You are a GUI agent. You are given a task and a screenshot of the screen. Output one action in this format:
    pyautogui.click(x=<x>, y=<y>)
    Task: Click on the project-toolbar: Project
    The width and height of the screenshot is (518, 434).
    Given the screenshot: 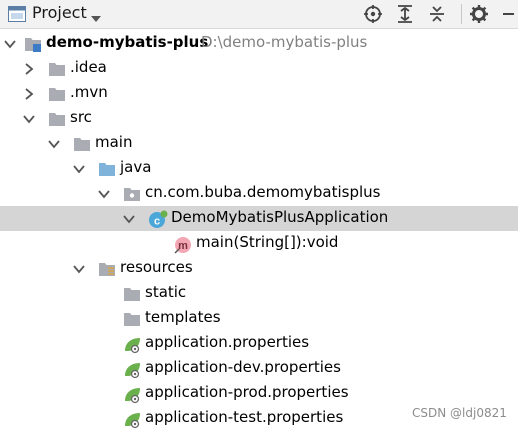 What is the action you would take?
    pyautogui.click(x=259, y=14)
    